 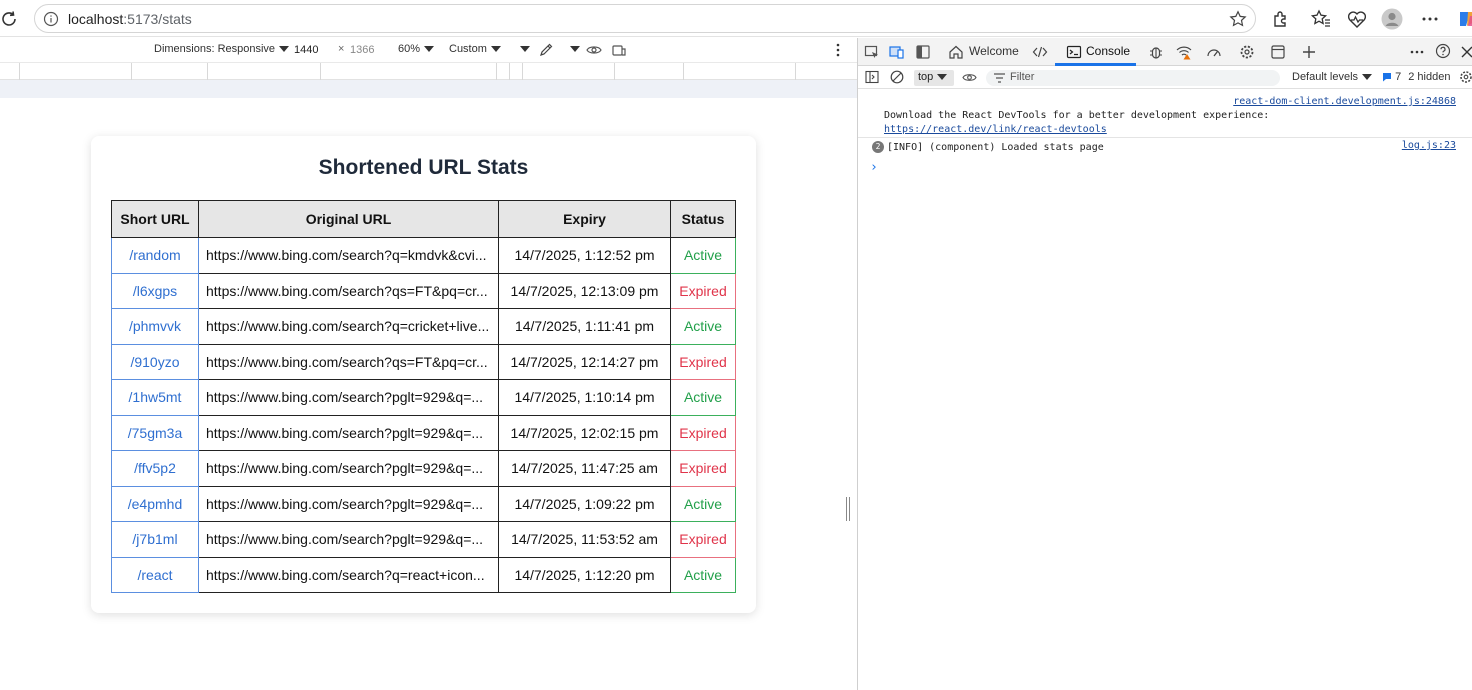 I want to click on browser-essentials-icon, so click(x=1357, y=19).